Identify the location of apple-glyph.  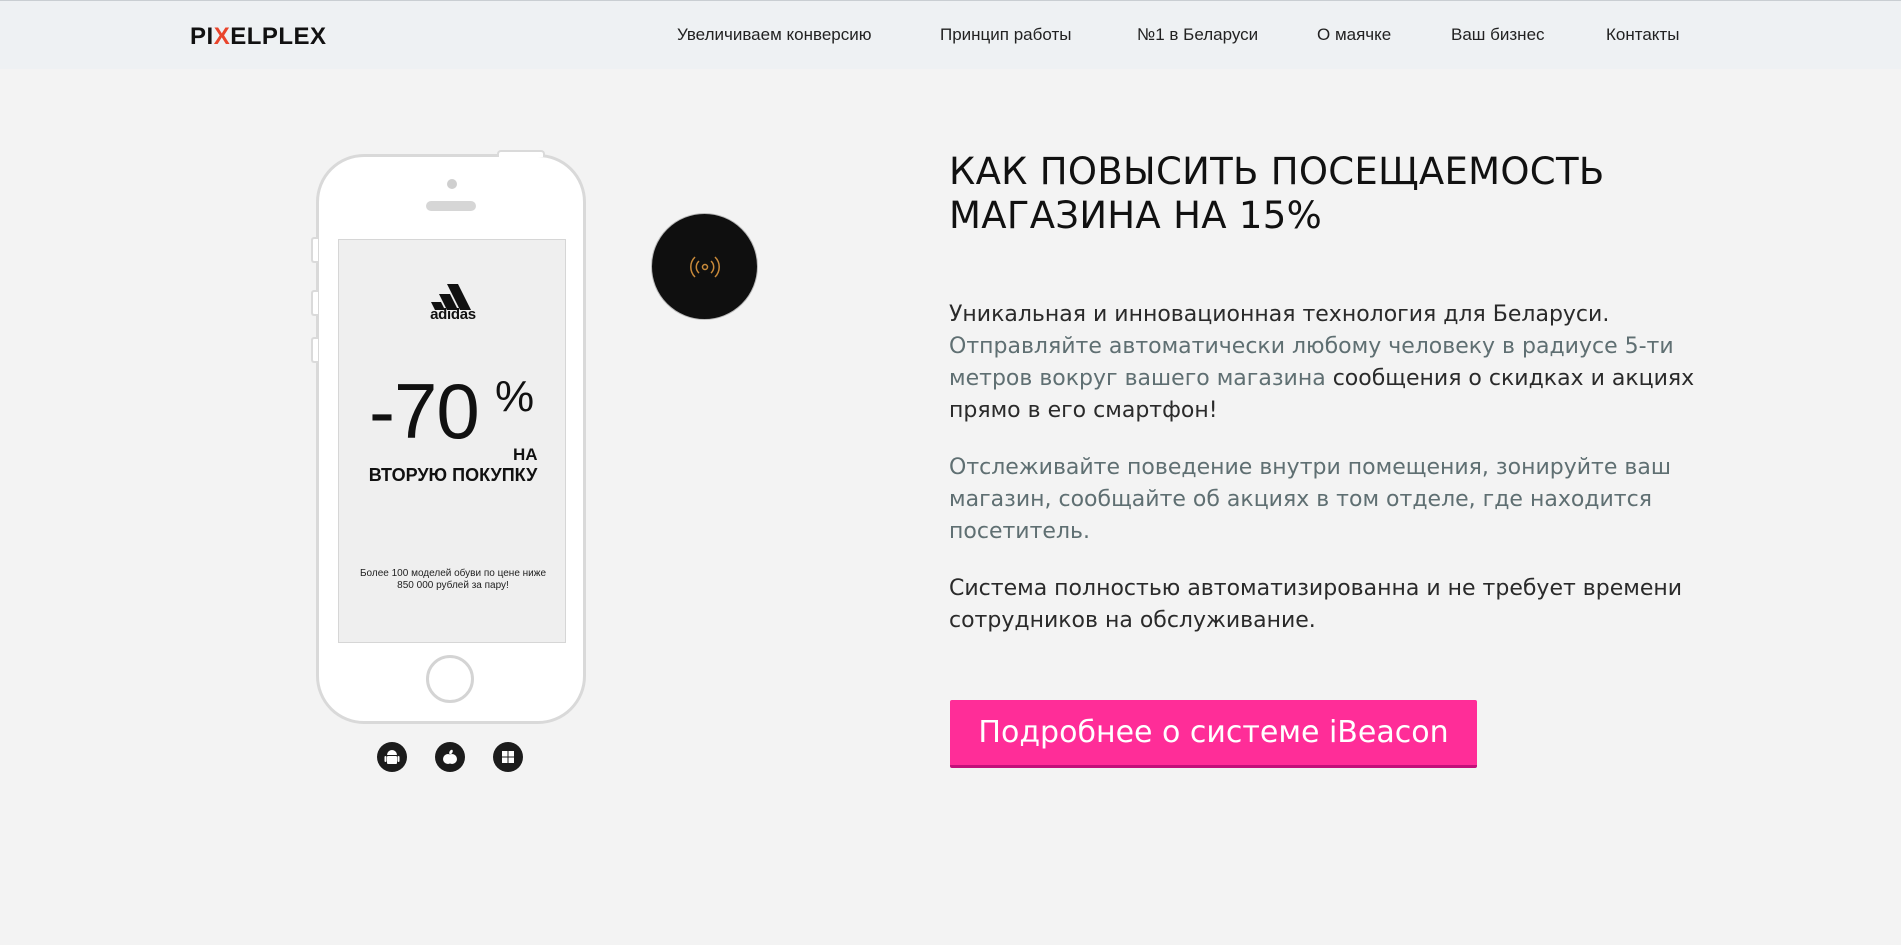
(450, 756).